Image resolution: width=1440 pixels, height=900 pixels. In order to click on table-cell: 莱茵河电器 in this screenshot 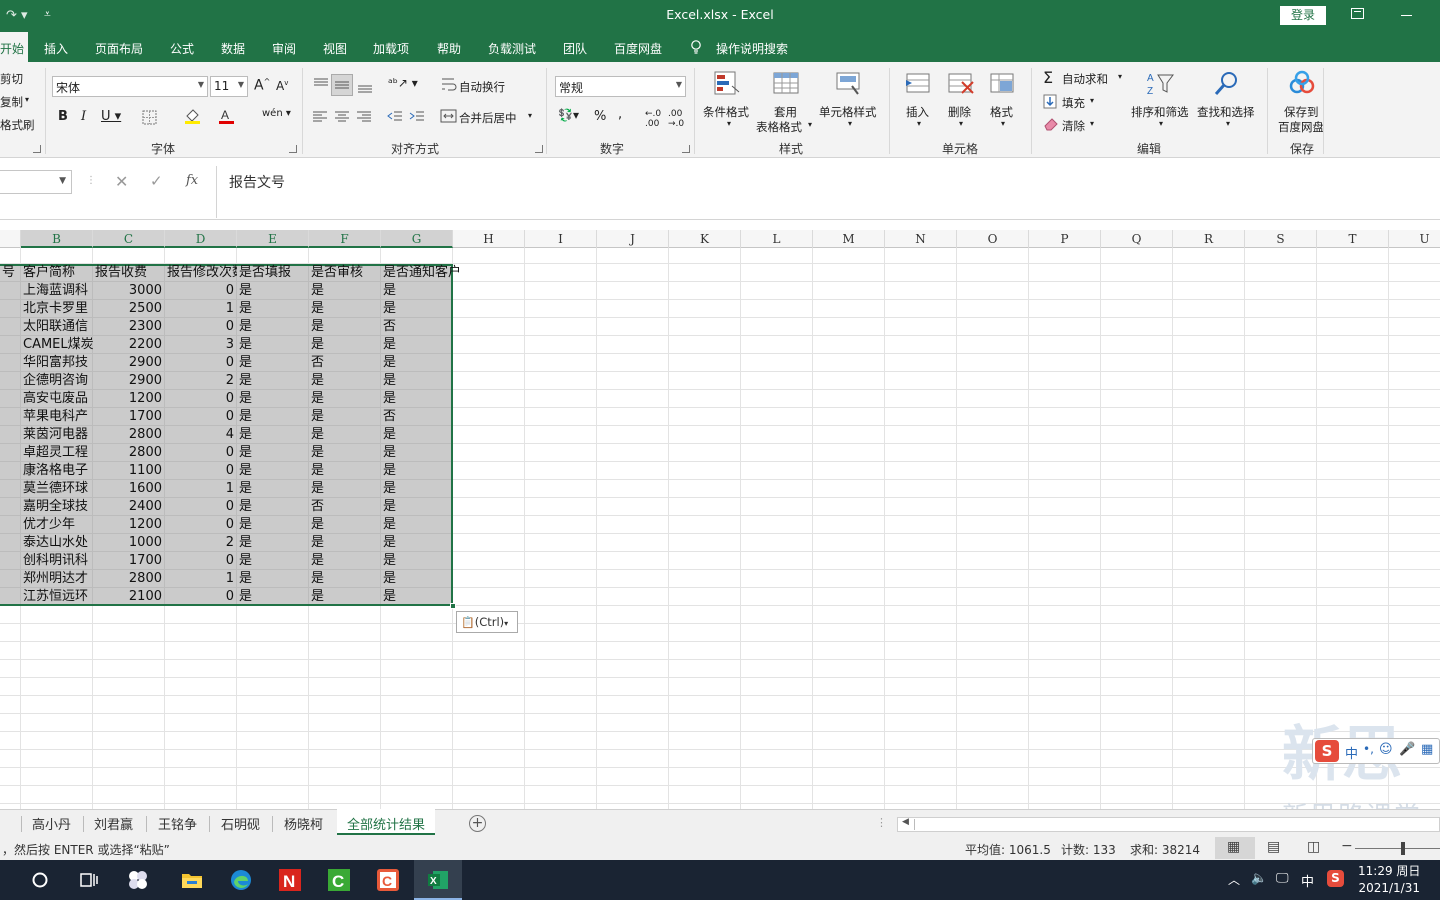, I will do `click(57, 435)`.